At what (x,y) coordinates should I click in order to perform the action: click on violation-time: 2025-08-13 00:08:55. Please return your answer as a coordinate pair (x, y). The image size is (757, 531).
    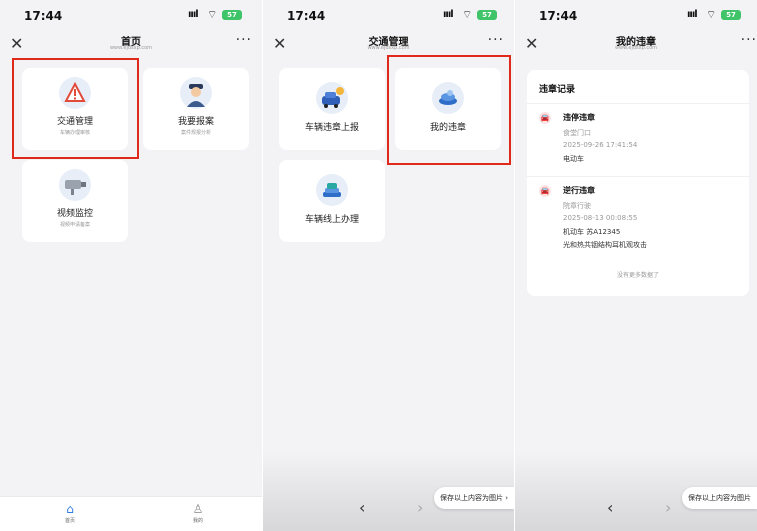
    Looking at the image, I should click on (600, 218).